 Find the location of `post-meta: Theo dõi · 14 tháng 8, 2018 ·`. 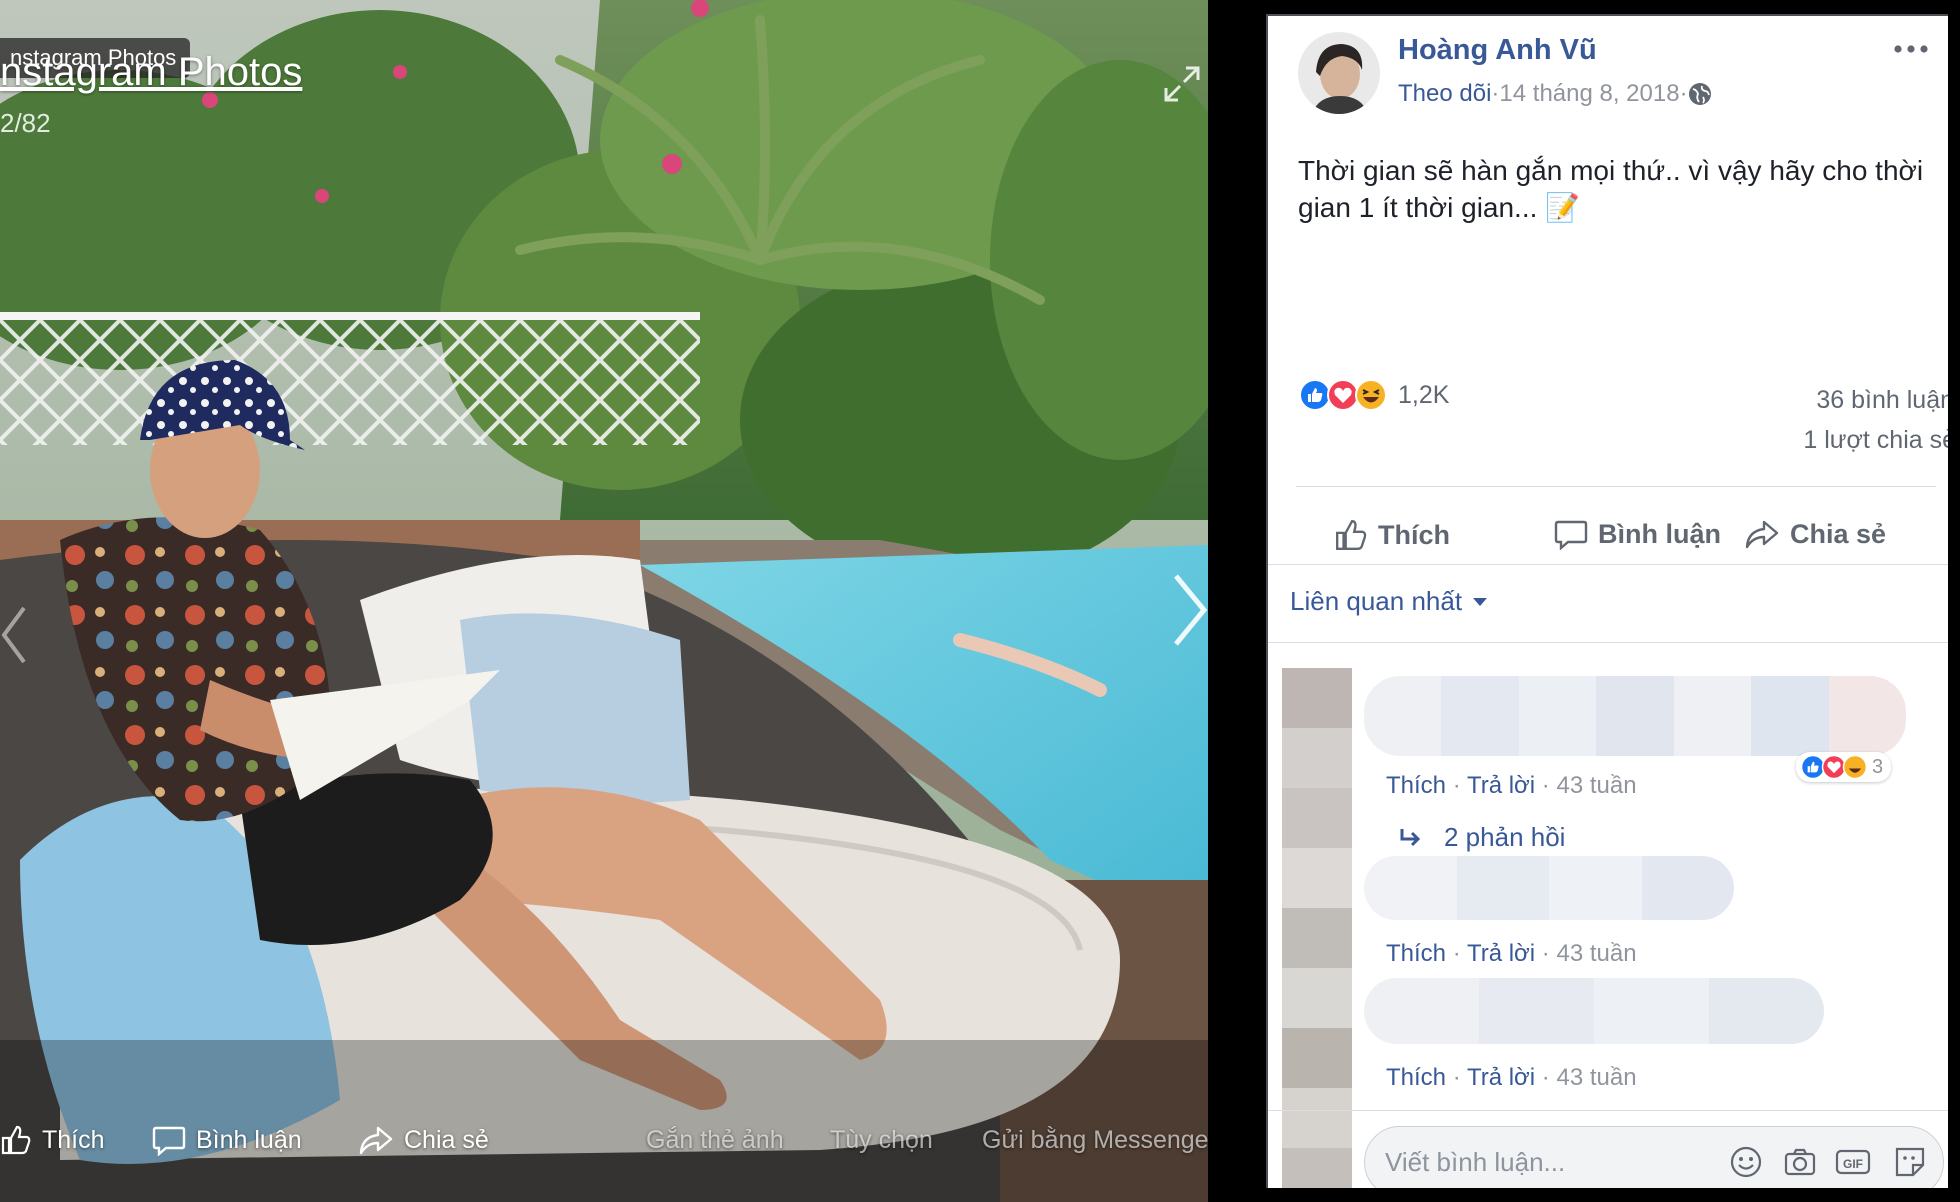

post-meta: Theo dõi · 14 tháng 8, 2018 · is located at coordinates (1555, 94).